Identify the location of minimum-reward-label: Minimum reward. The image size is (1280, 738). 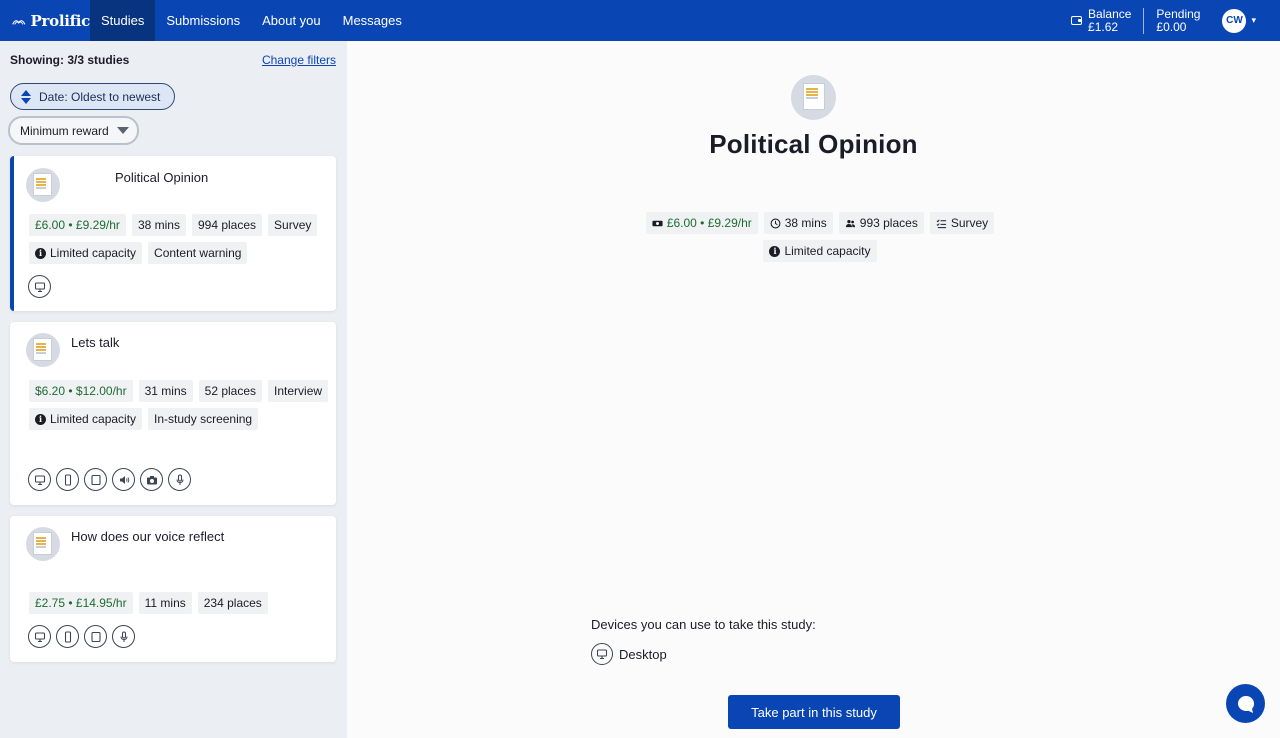
(64, 130).